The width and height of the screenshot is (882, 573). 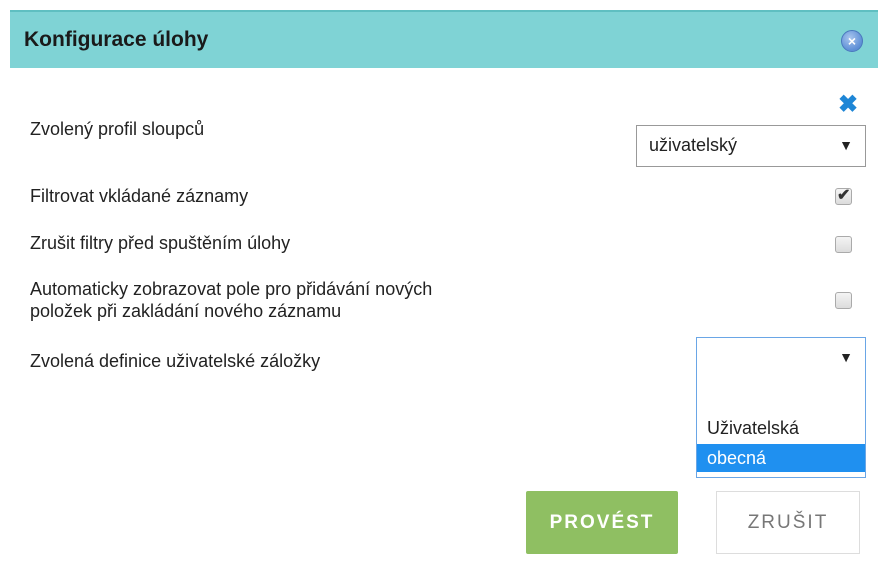 I want to click on cancel-button: ZRUŠIT, so click(x=788, y=522).